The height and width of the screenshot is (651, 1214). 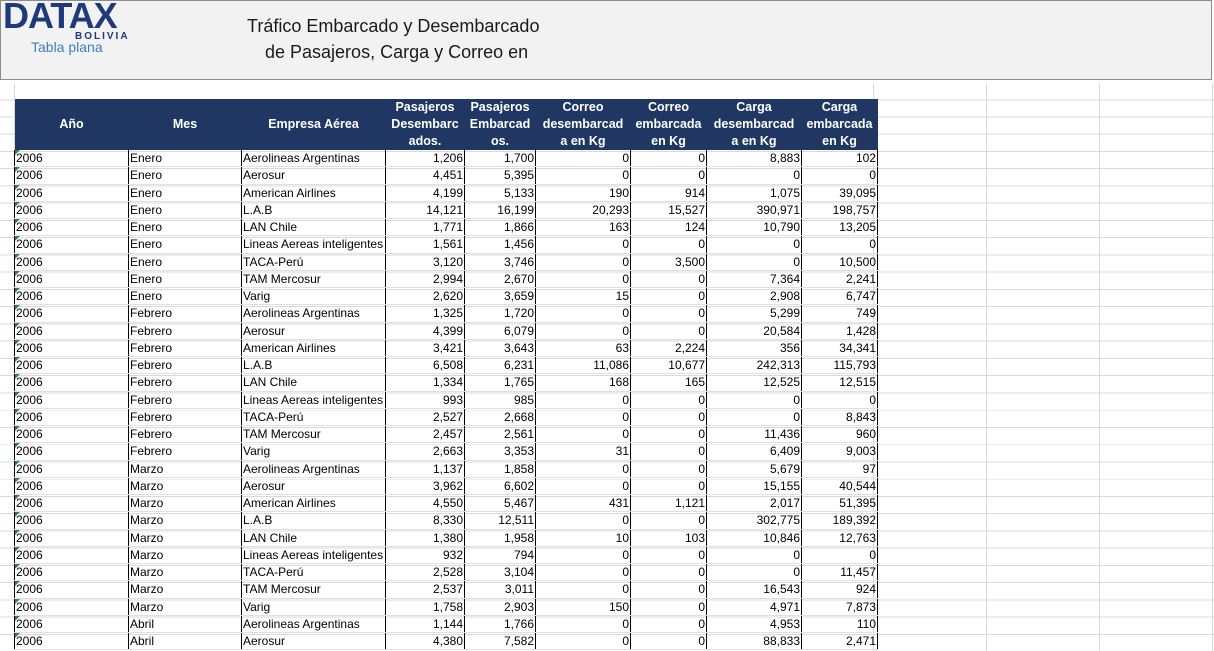 I want to click on column-header: Año, so click(x=71, y=124).